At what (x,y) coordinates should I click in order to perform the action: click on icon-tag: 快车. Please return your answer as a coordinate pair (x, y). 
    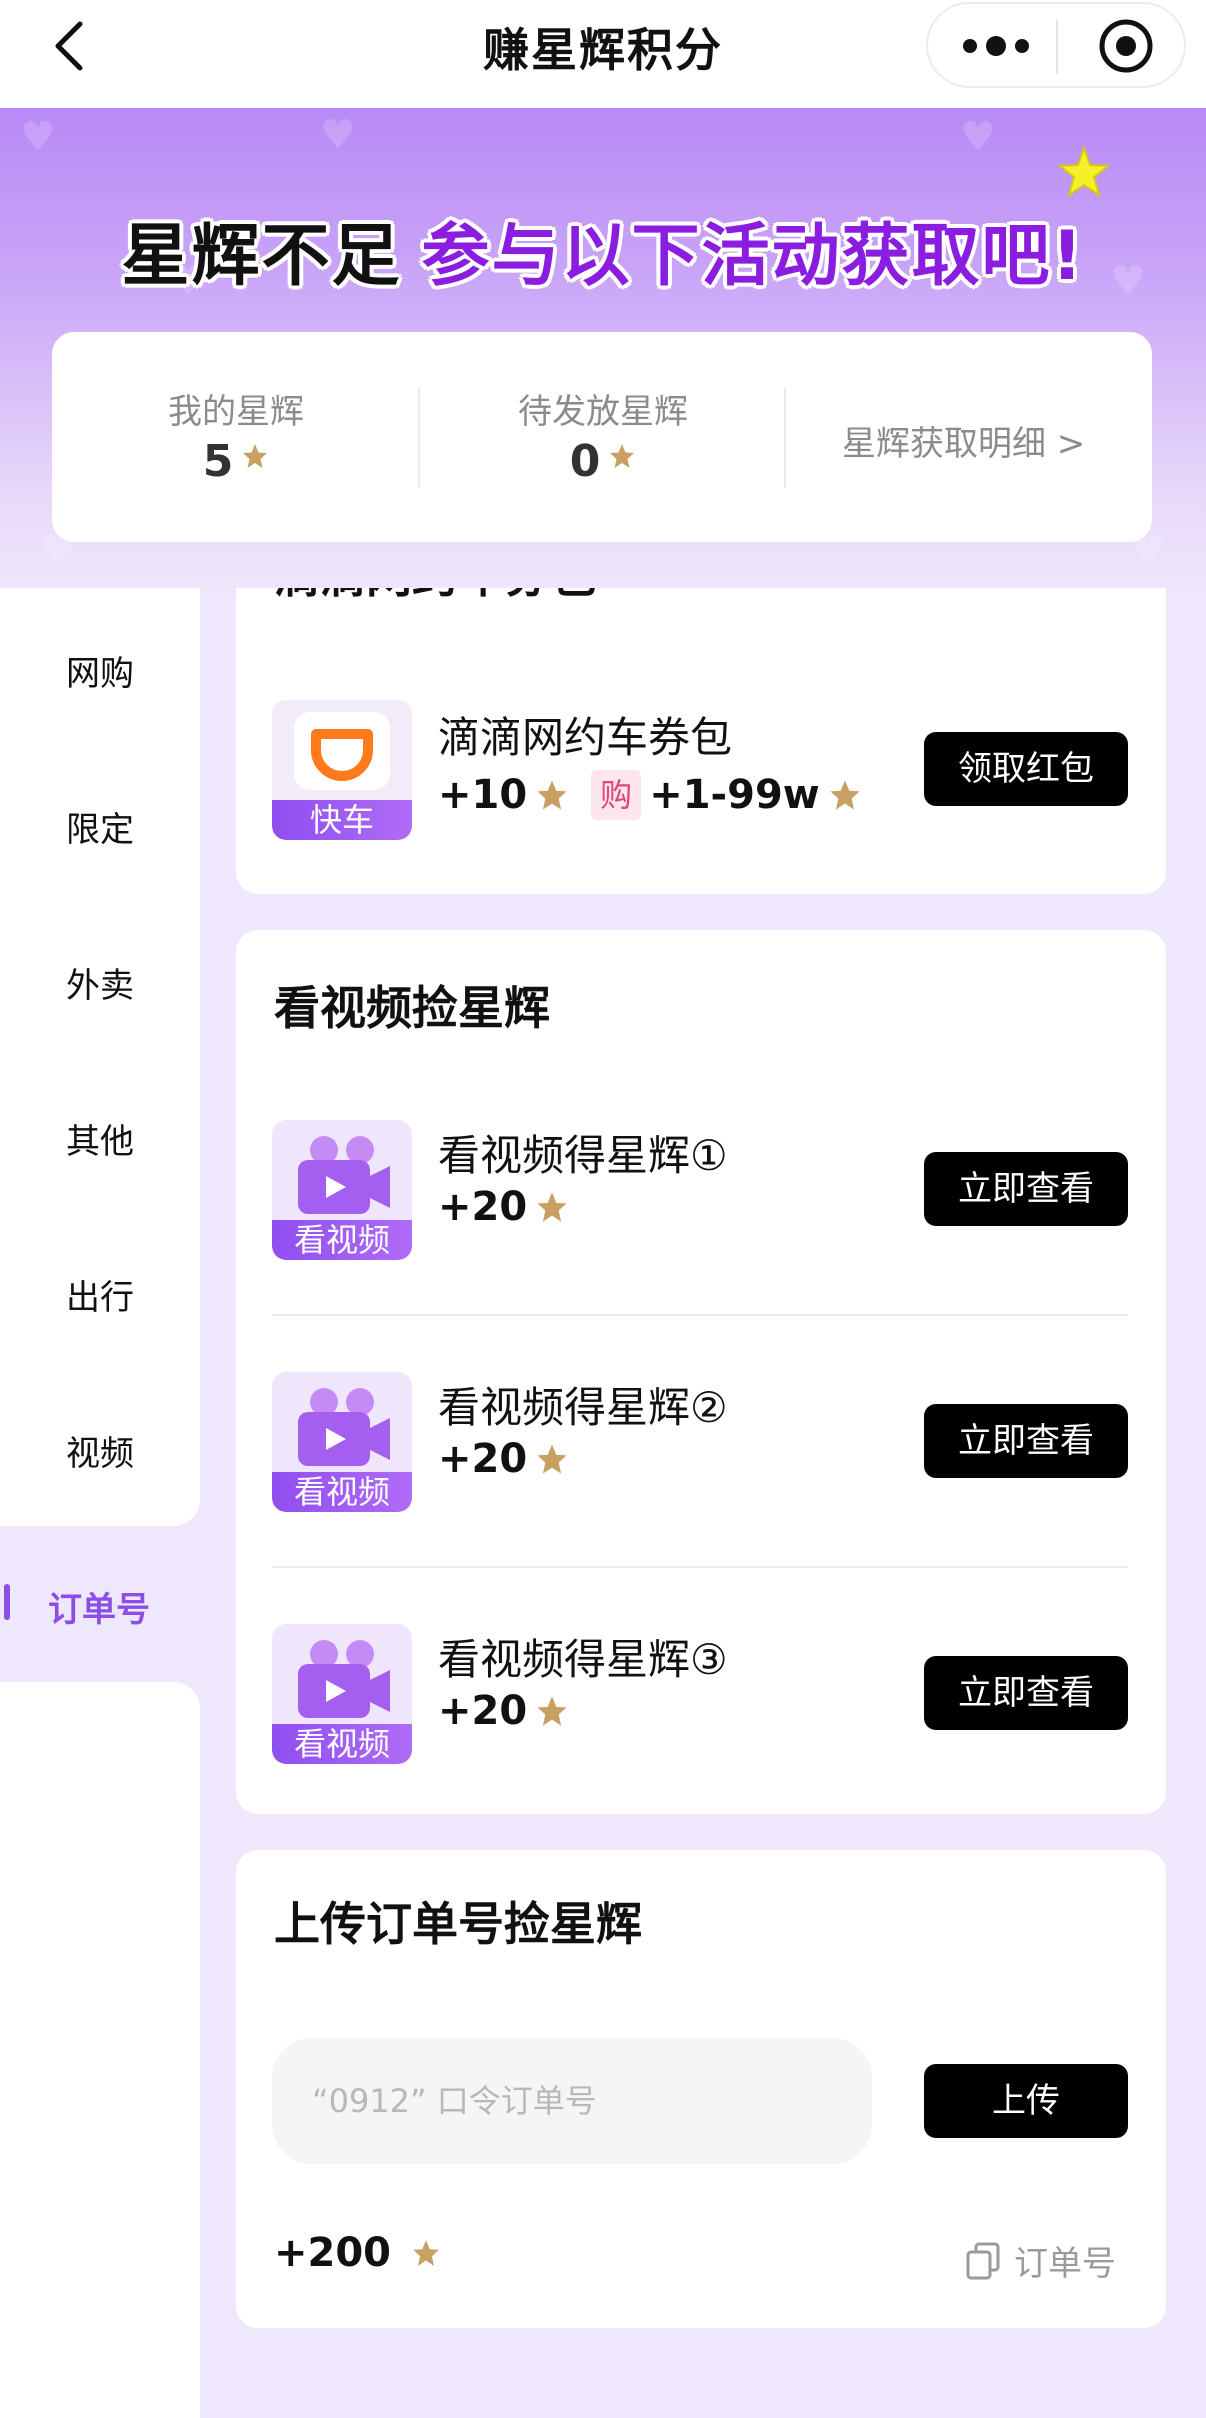
    Looking at the image, I should click on (342, 820).